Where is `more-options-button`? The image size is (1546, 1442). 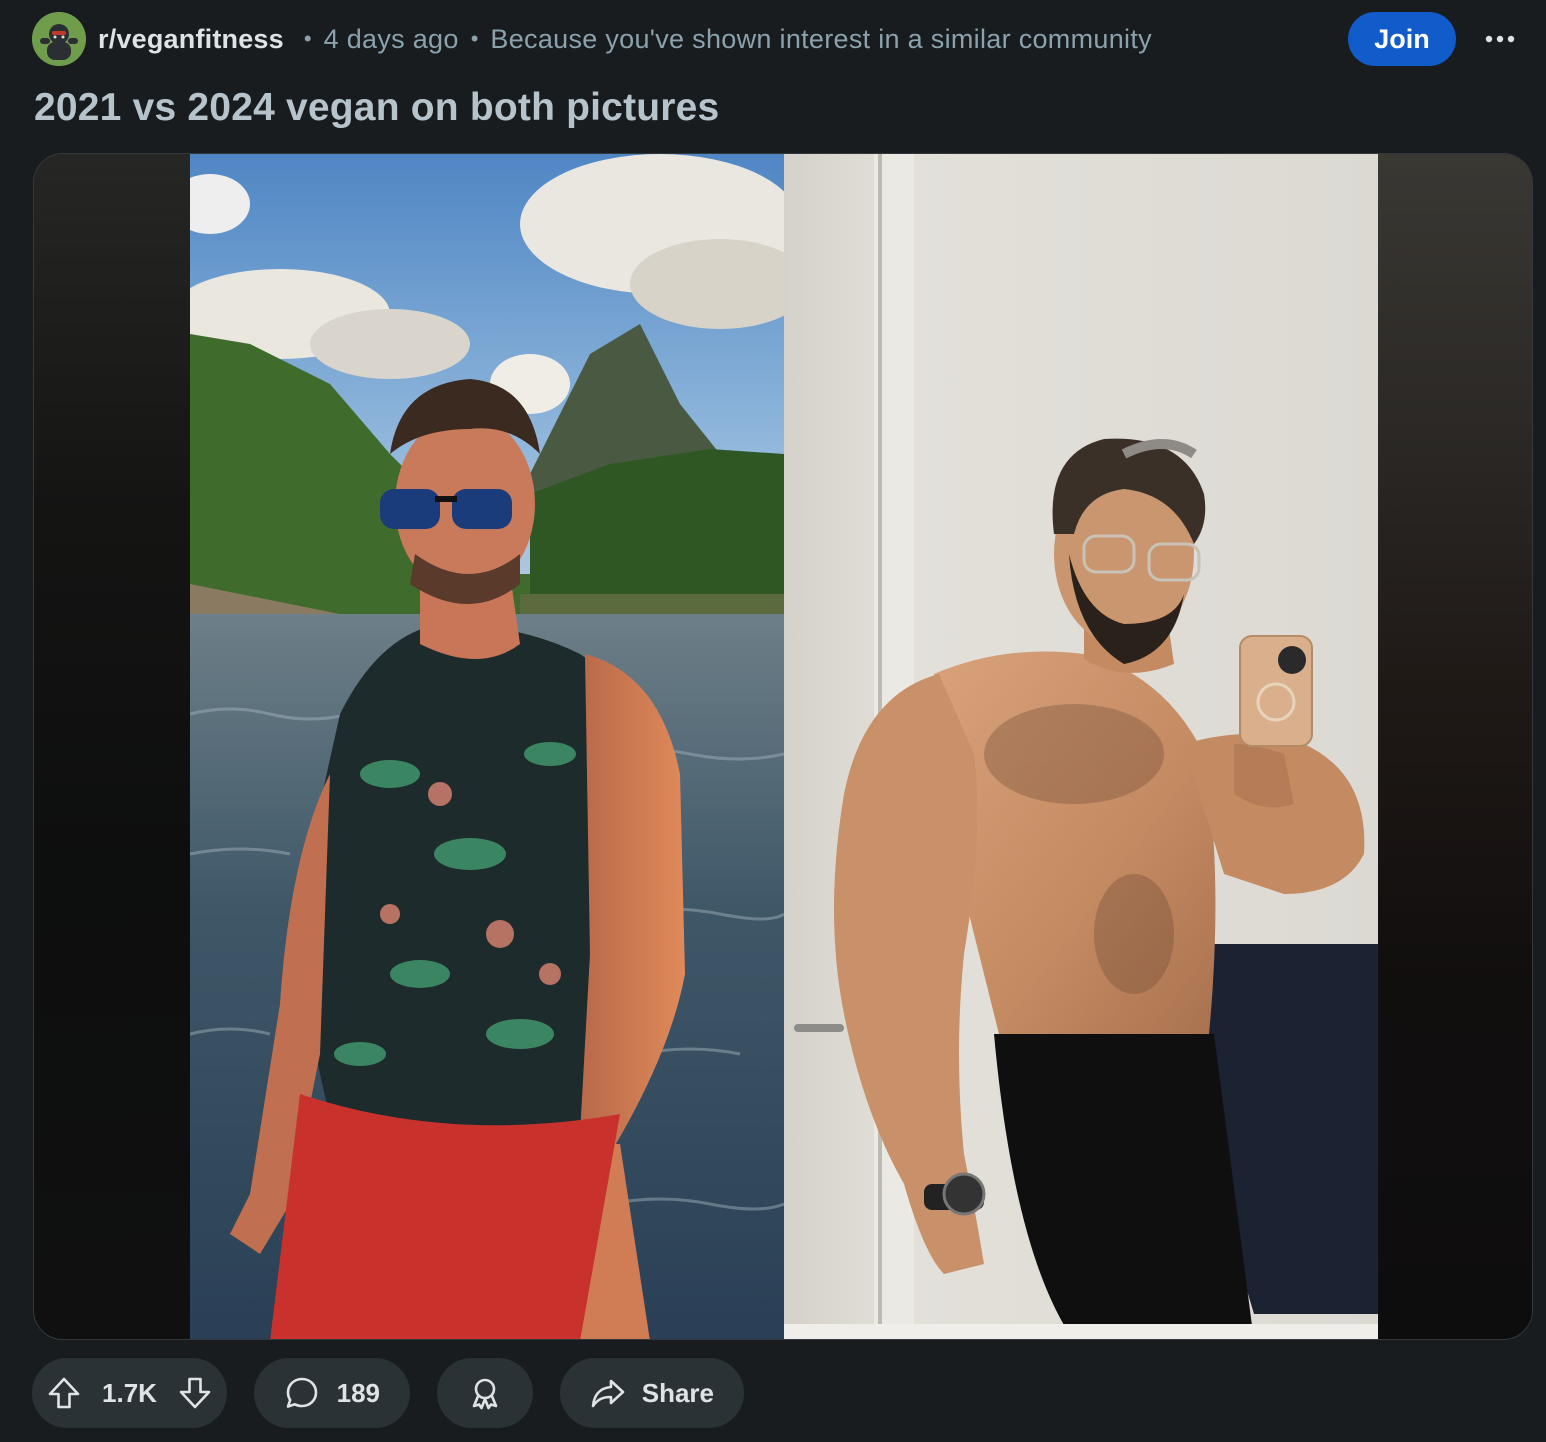 more-options-button is located at coordinates (1500, 39).